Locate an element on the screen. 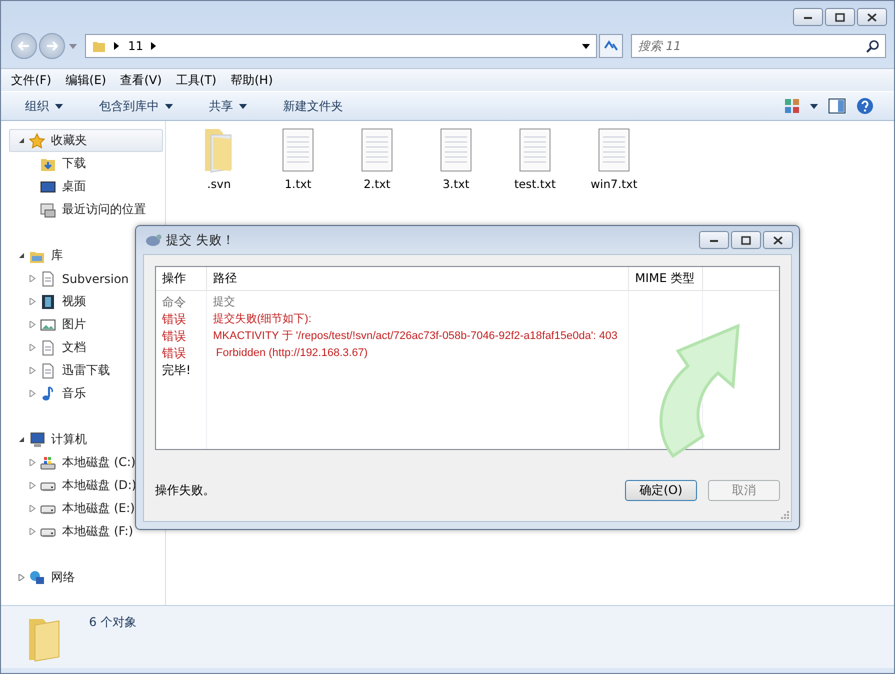 Image resolution: width=895 pixels, height=674 pixels. star-icon is located at coordinates (37, 140).